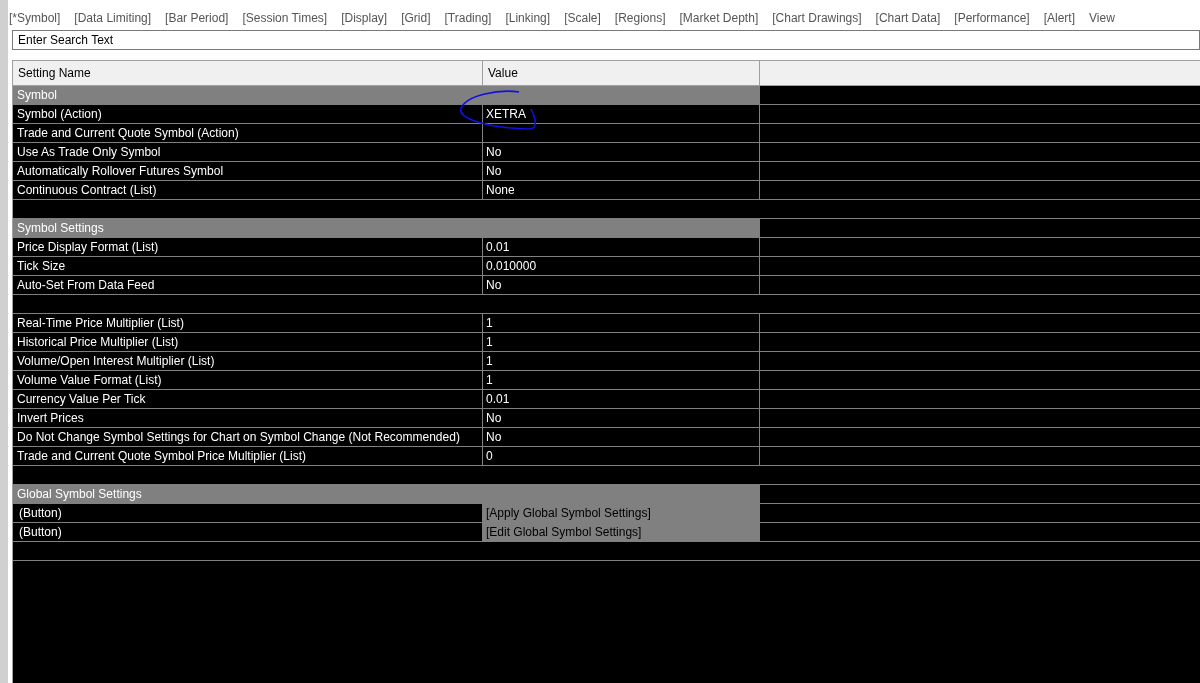  Describe the element at coordinates (248, 133) in the screenshot. I see `setting-name: Trade and Current Quote Symbol (Action)` at that location.